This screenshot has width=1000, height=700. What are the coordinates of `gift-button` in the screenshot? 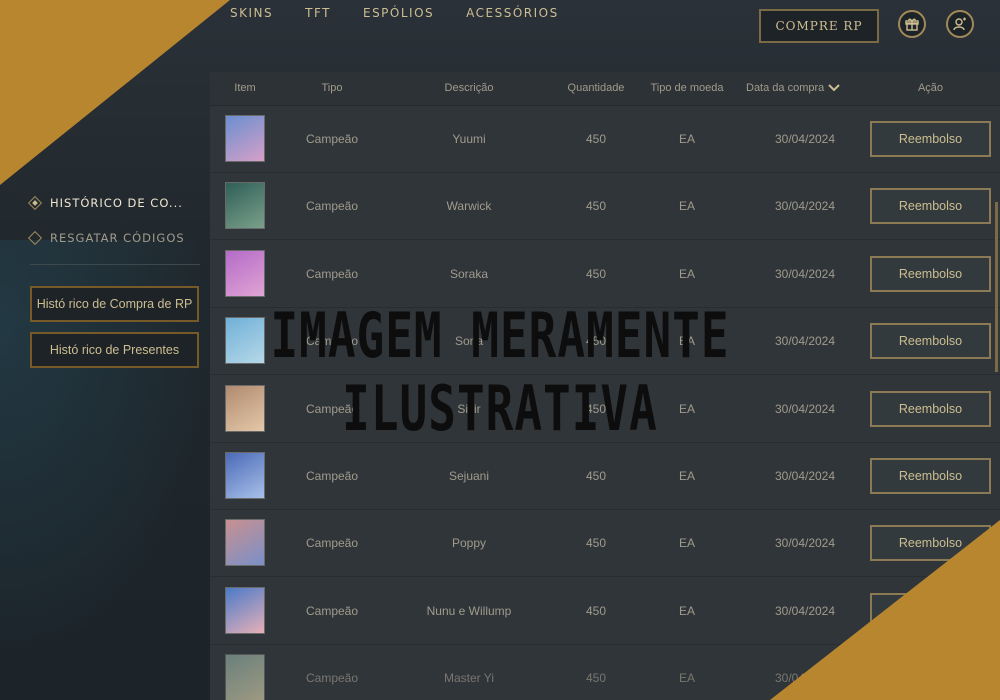 It's located at (912, 24).